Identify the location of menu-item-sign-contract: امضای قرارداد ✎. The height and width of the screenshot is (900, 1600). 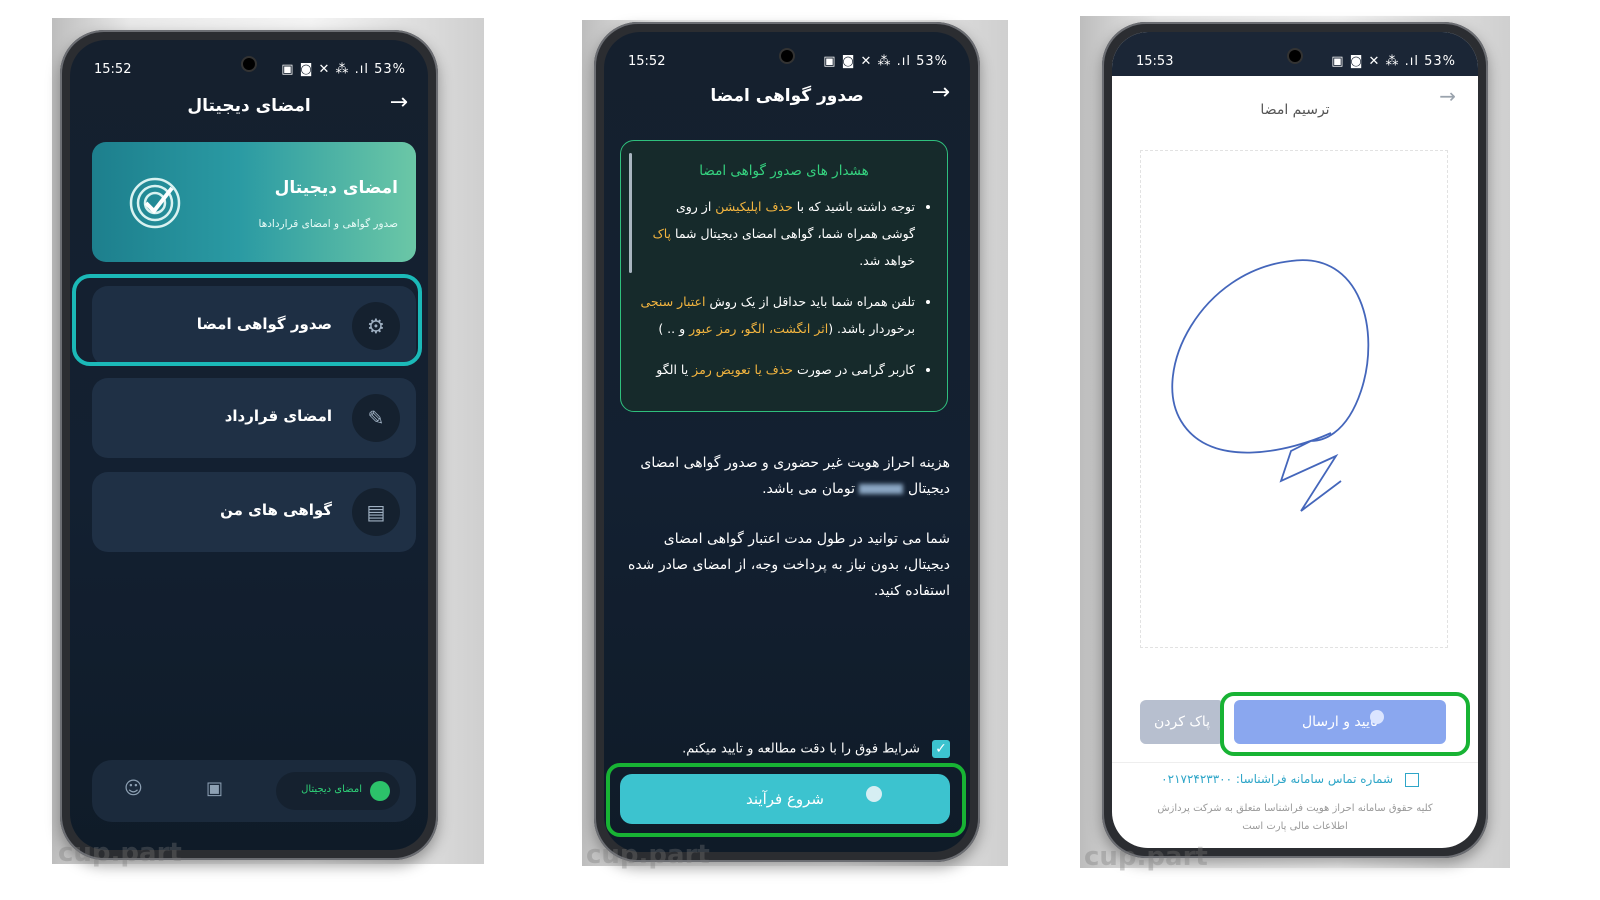
(254, 418).